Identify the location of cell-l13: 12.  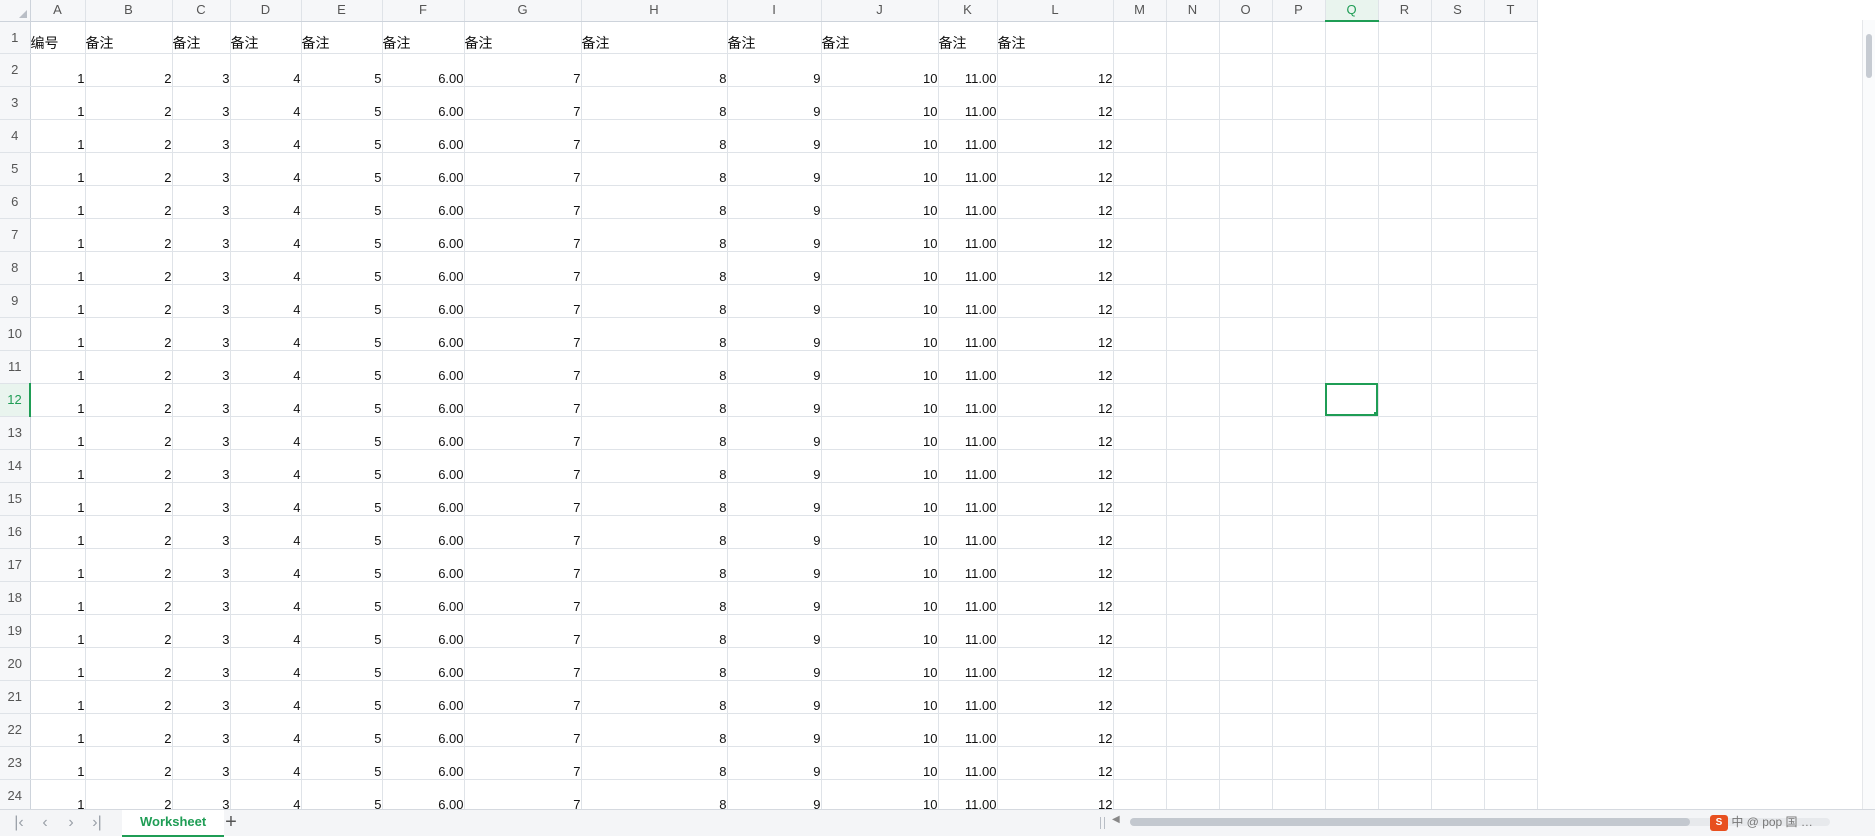
(1055, 433).